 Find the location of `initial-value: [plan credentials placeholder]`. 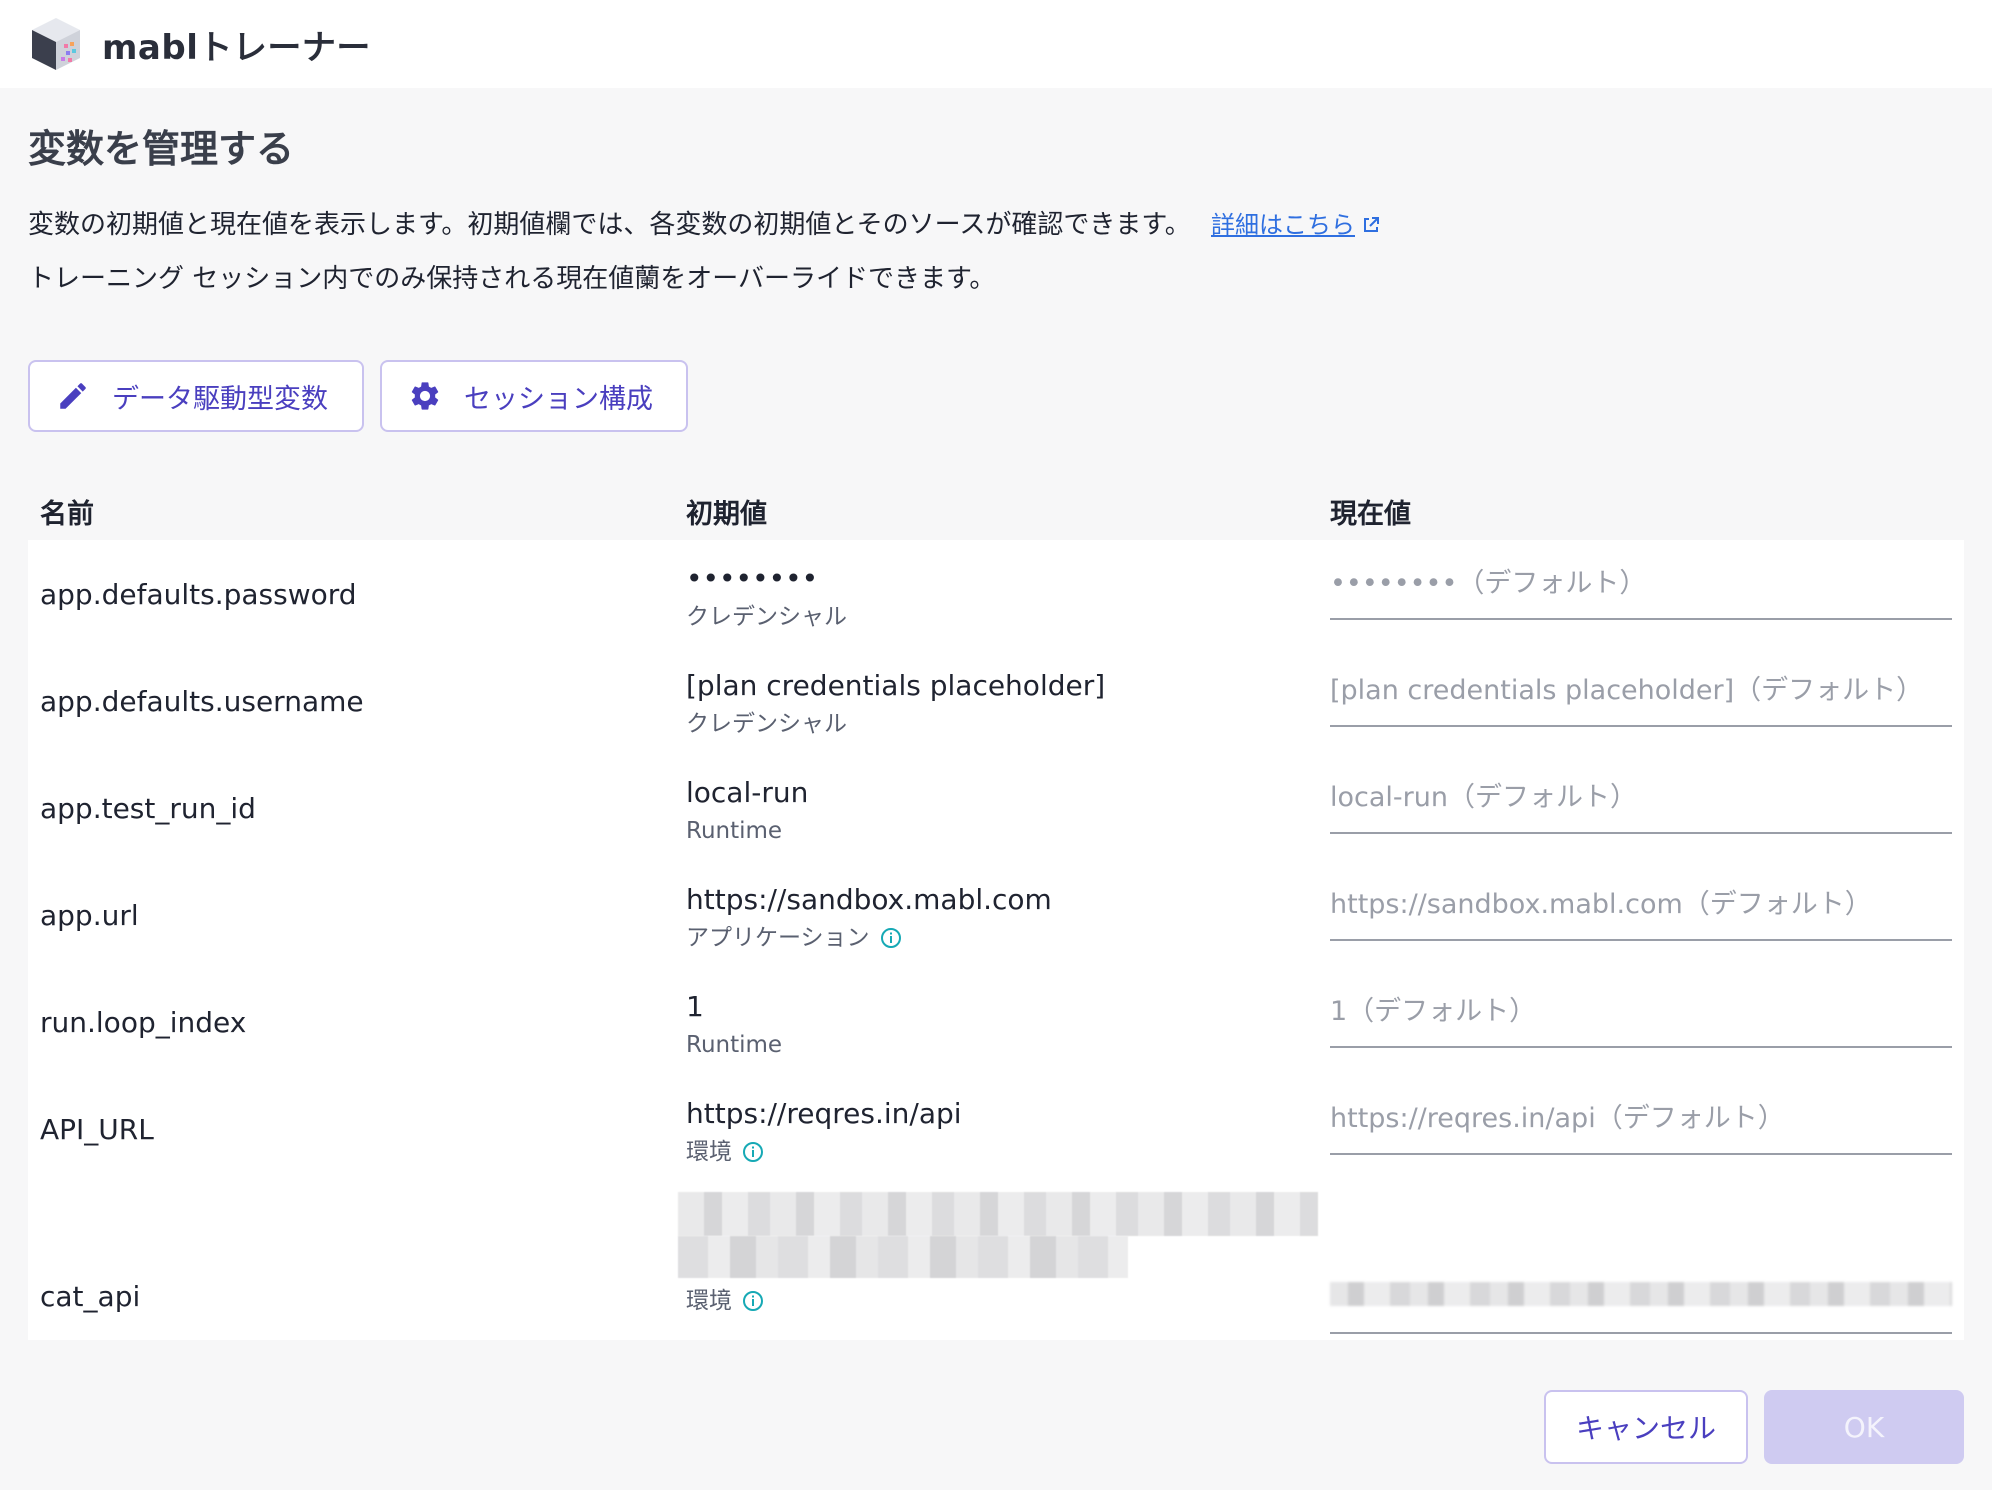

initial-value: [plan credentials placeholder] is located at coordinates (896, 685).